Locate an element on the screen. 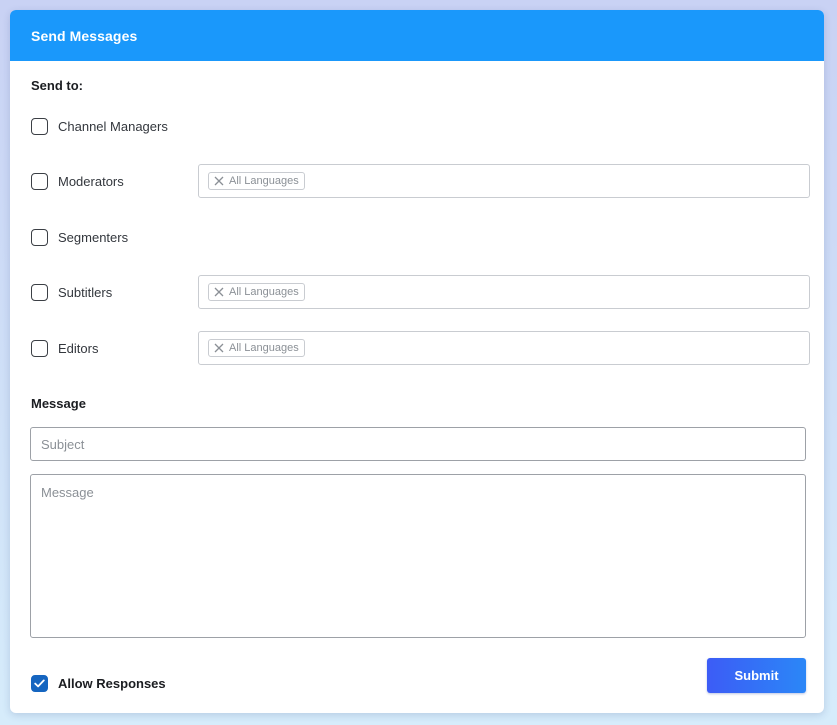 The width and height of the screenshot is (837, 725). dialog-title: Send Messages is located at coordinates (84, 35).